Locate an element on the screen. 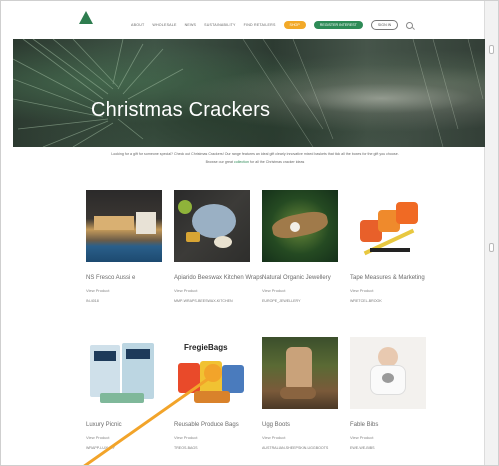  product-image-fable-bibs is located at coordinates (388, 373).